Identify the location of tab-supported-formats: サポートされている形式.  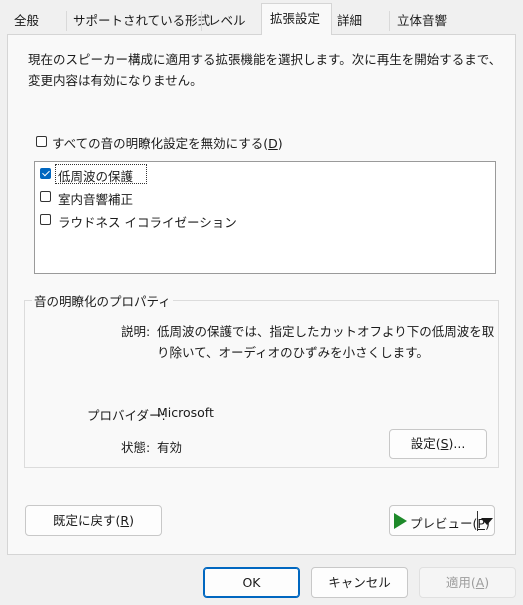
(141, 20).